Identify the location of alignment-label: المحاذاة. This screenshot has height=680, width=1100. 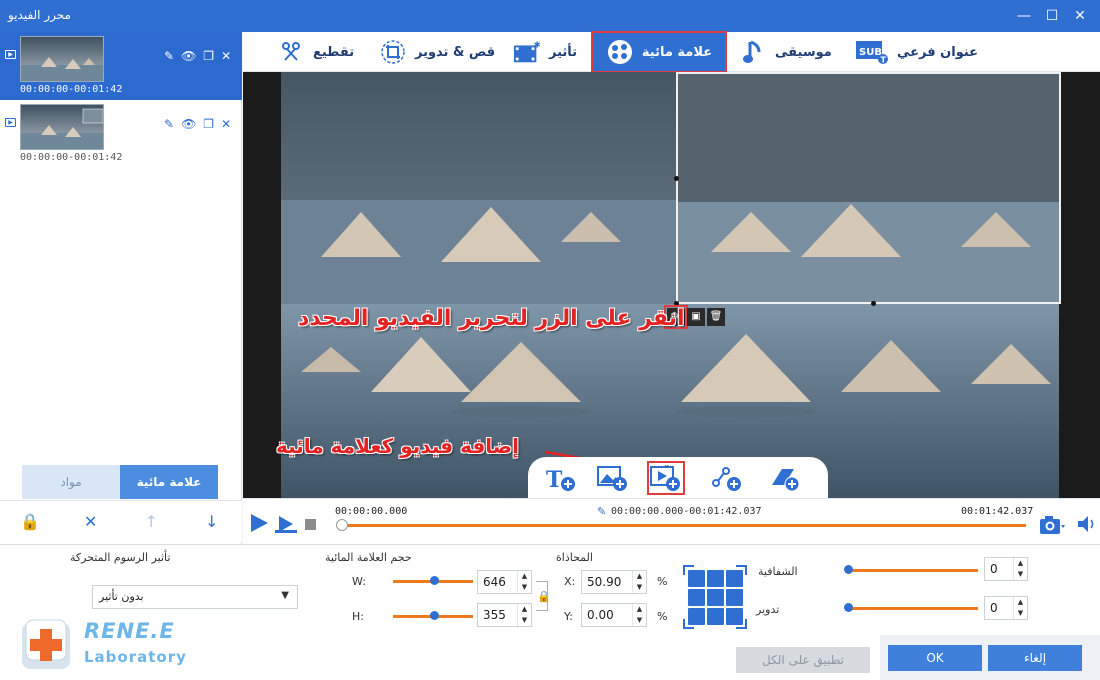
(574, 557).